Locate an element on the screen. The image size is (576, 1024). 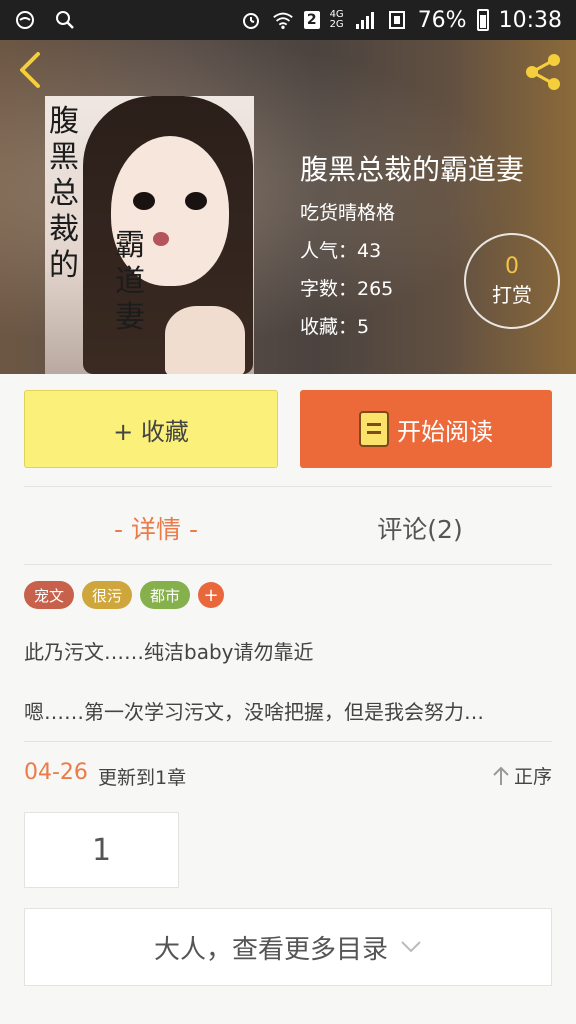
tag-chongwen: 宠文 is located at coordinates (49, 595).